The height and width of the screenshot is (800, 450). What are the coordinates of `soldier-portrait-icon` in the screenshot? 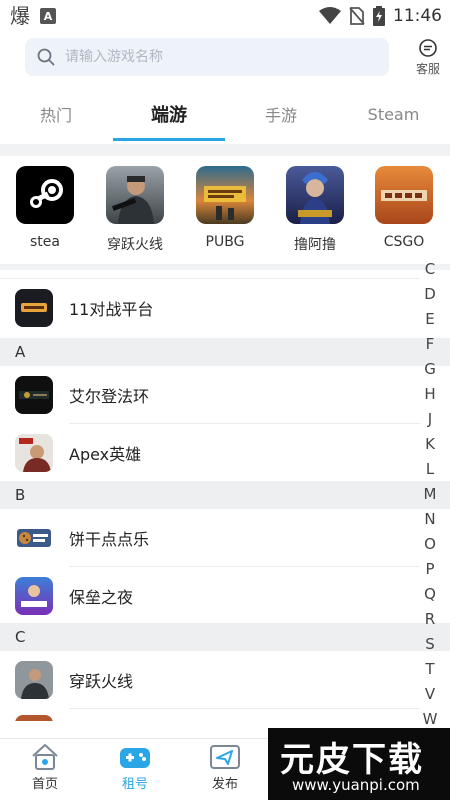 It's located at (135, 195).